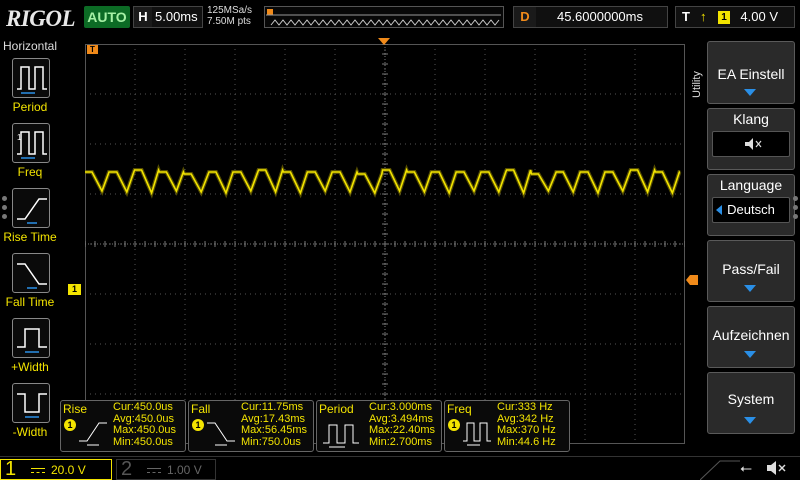 The height and width of the screenshot is (480, 800). I want to click on timebase-indicator: H 5.00ms, so click(168, 17).